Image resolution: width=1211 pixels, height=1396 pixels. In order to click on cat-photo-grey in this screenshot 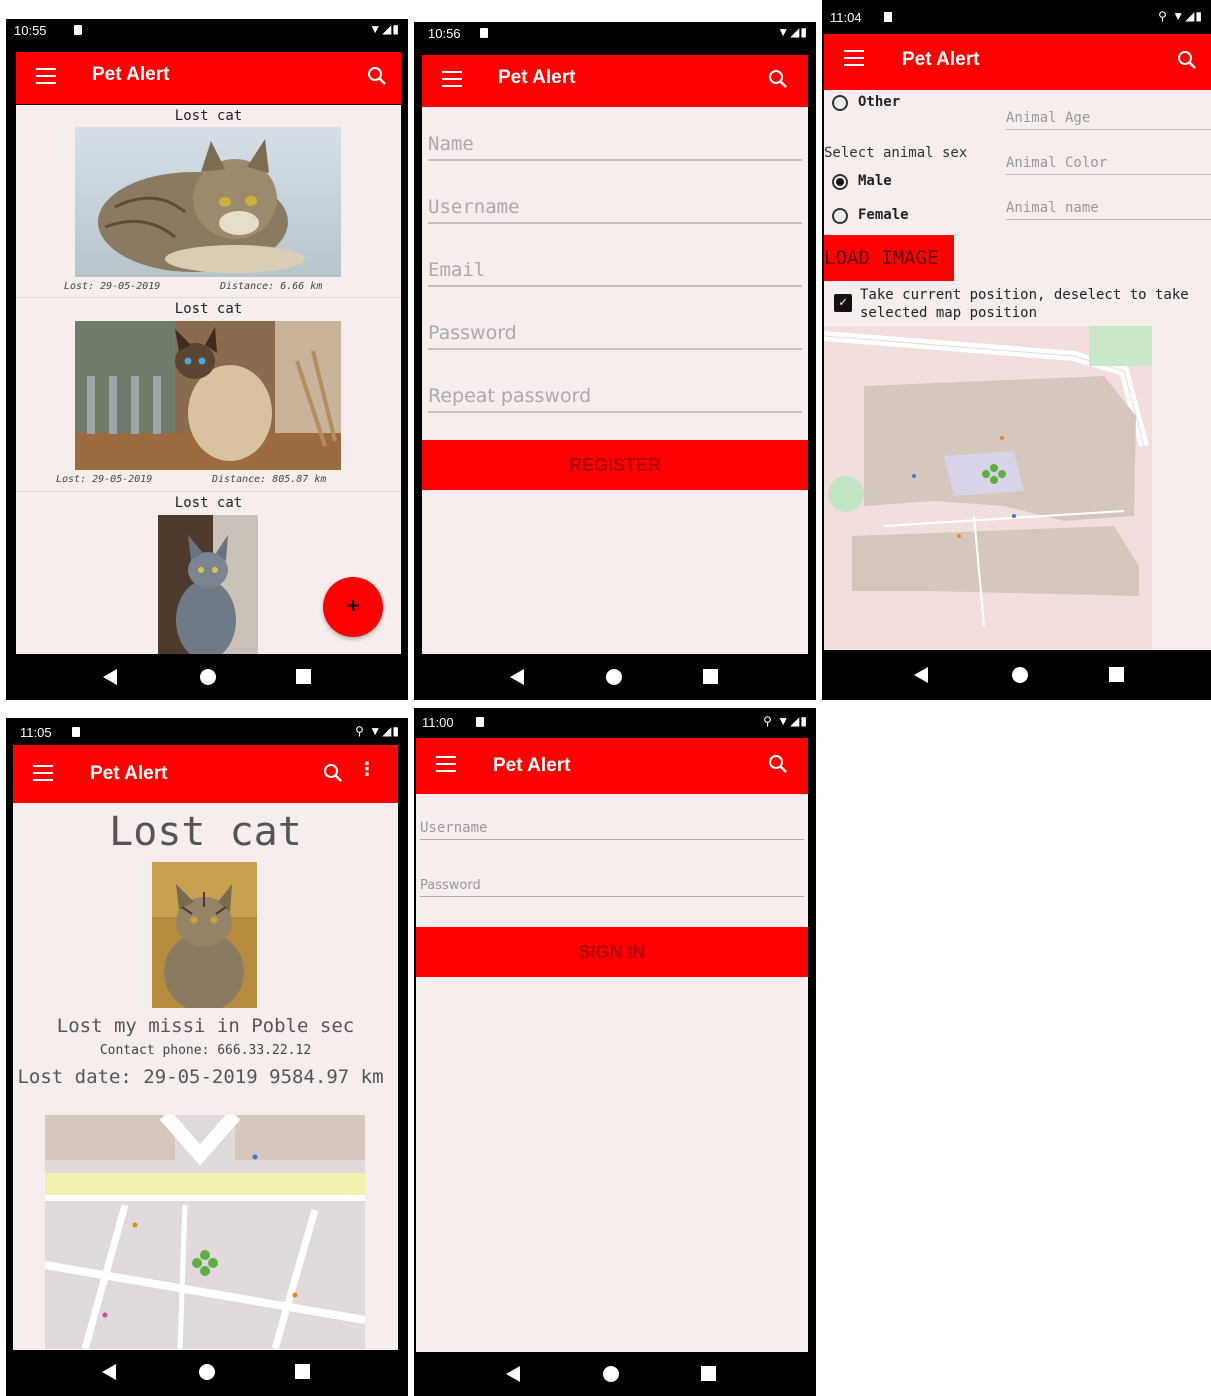, I will do `click(208, 584)`.